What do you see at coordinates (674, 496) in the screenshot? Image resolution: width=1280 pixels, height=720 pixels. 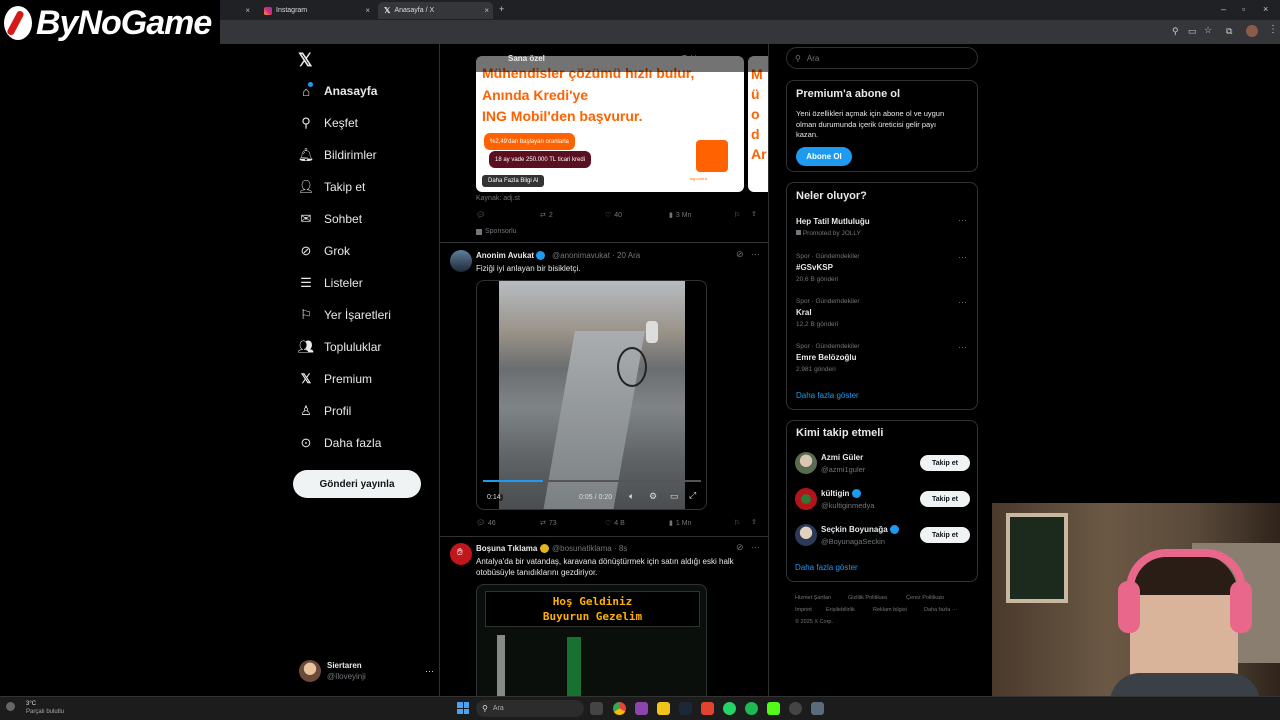 I see `pip-icon: ▭` at bounding box center [674, 496].